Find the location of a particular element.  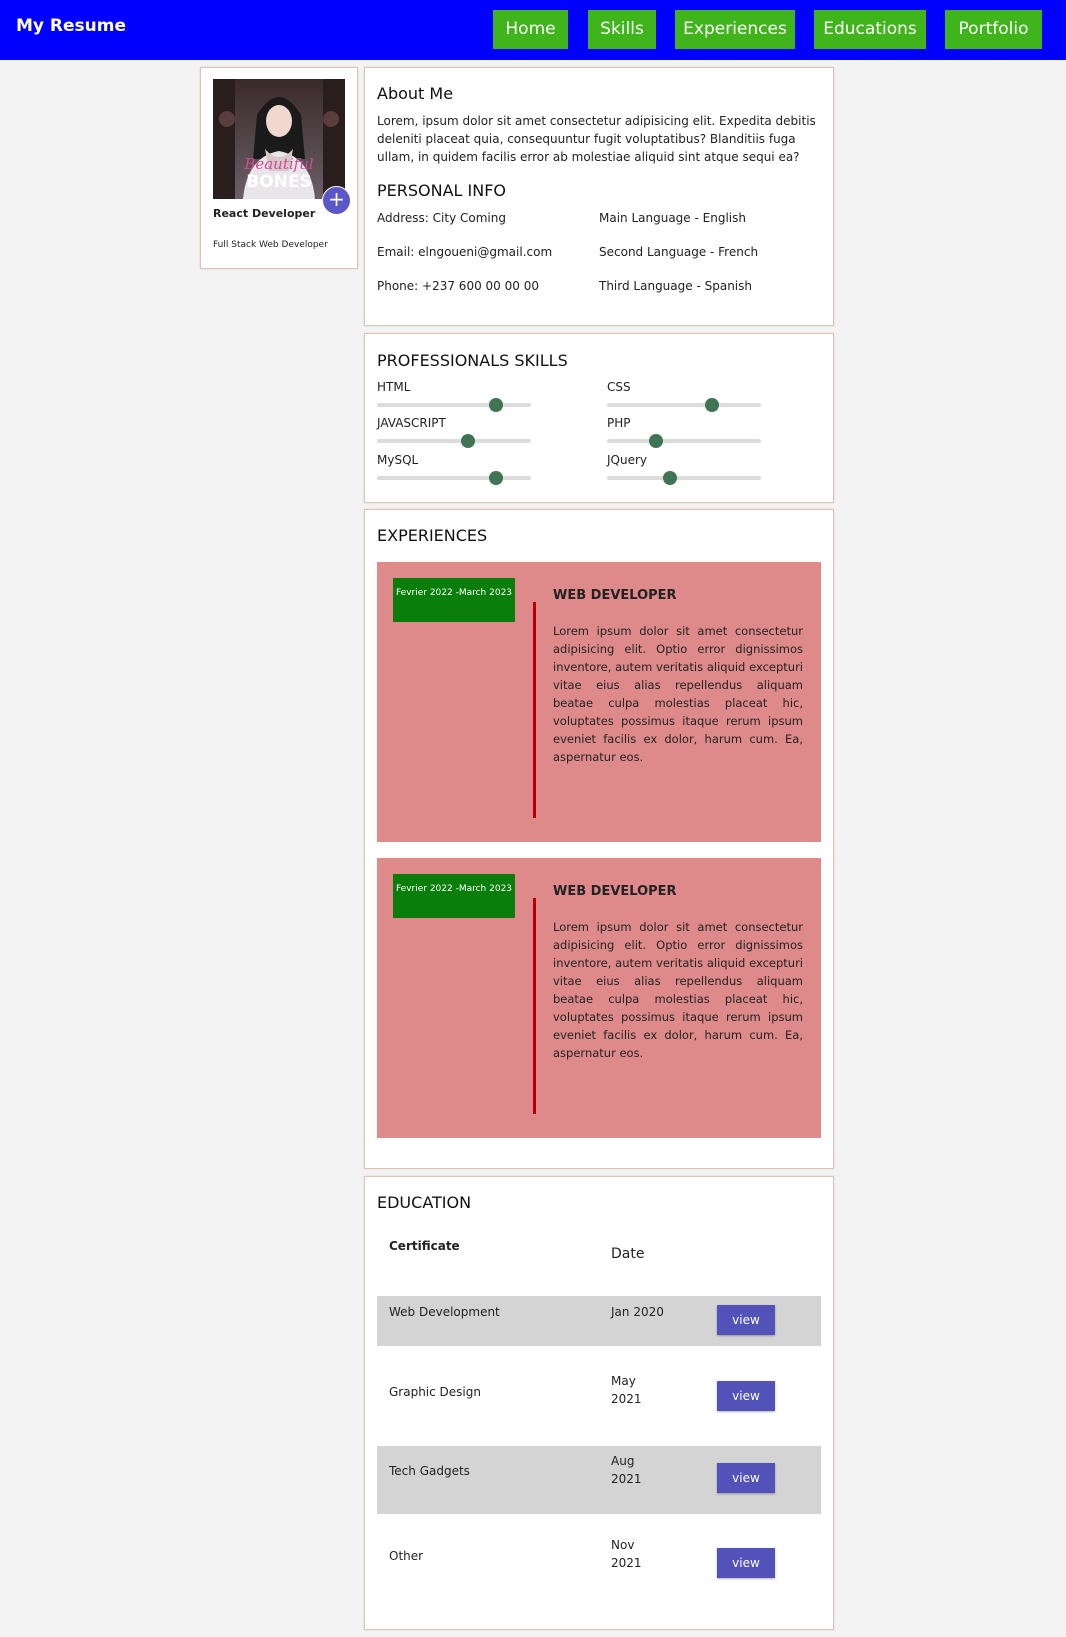

profile-photo: Beautiful BONES is located at coordinates (279, 139).